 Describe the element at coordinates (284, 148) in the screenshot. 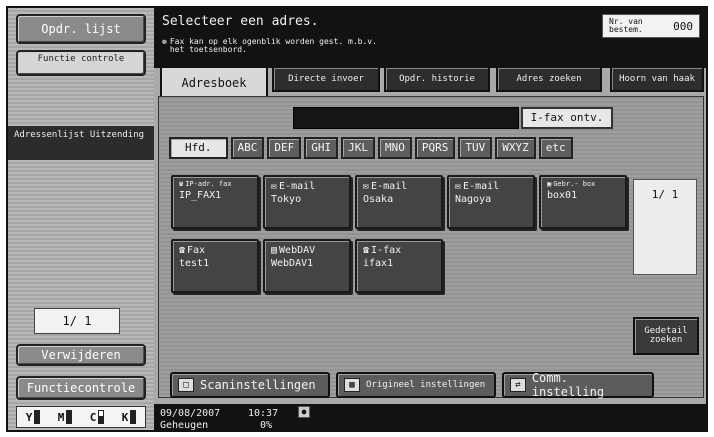

I see `index-tab-def: DEF` at that location.